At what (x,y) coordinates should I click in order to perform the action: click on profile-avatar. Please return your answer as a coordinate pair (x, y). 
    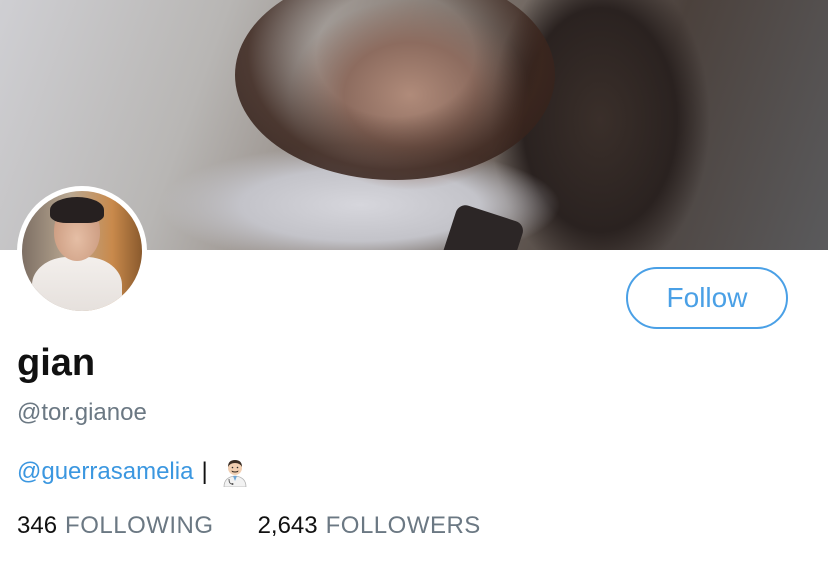
    Looking at the image, I should click on (82, 251).